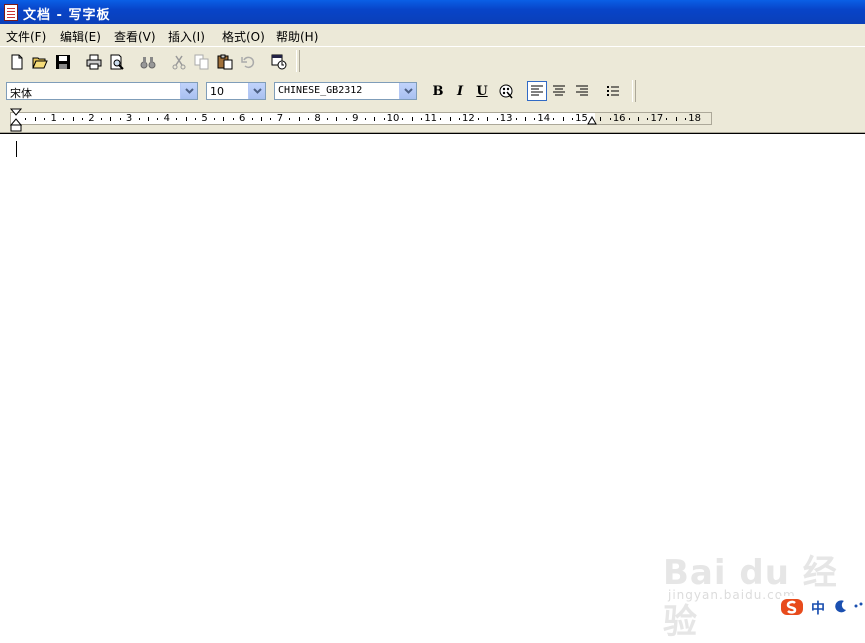 The width and height of the screenshot is (865, 643). Describe the element at coordinates (544, 118) in the screenshot. I see `ruler-number: 14` at that location.